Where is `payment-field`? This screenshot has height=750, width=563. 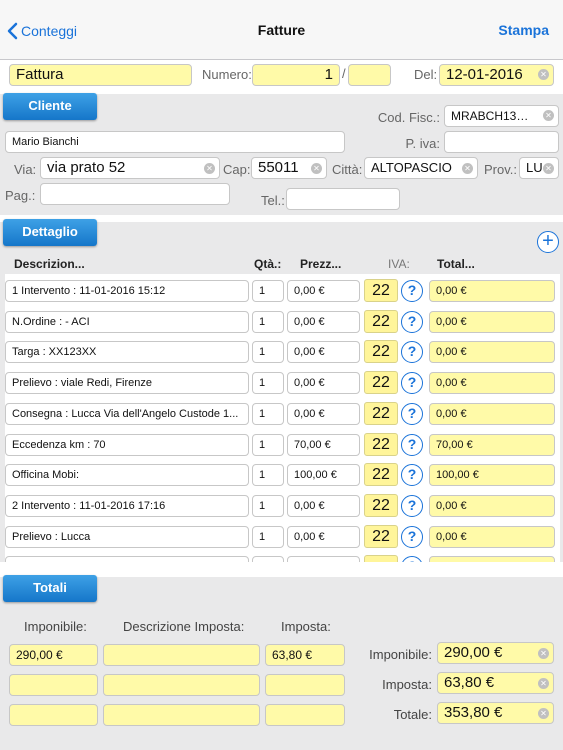
payment-field is located at coordinates (135, 194).